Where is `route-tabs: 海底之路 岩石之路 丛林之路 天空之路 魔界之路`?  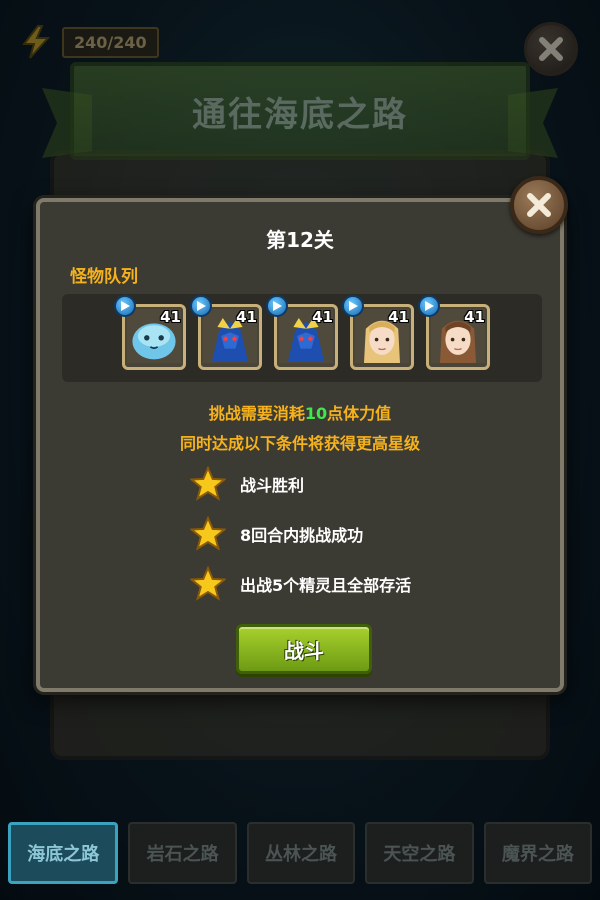 route-tabs: 海底之路 岩石之路 丛林之路 天空之路 魔界之路 is located at coordinates (300, 854).